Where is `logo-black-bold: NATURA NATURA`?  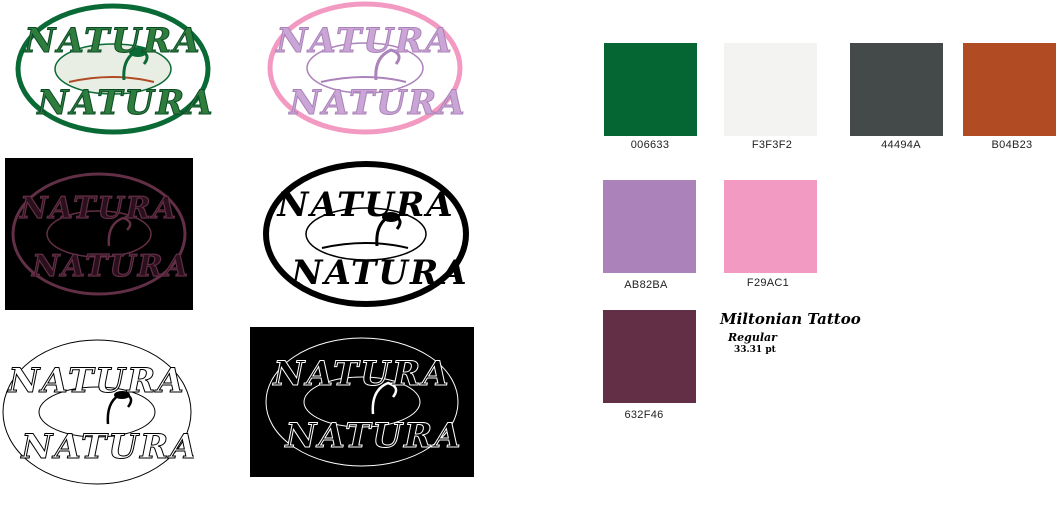
logo-black-bold: NATURA NATURA is located at coordinates (366, 234).